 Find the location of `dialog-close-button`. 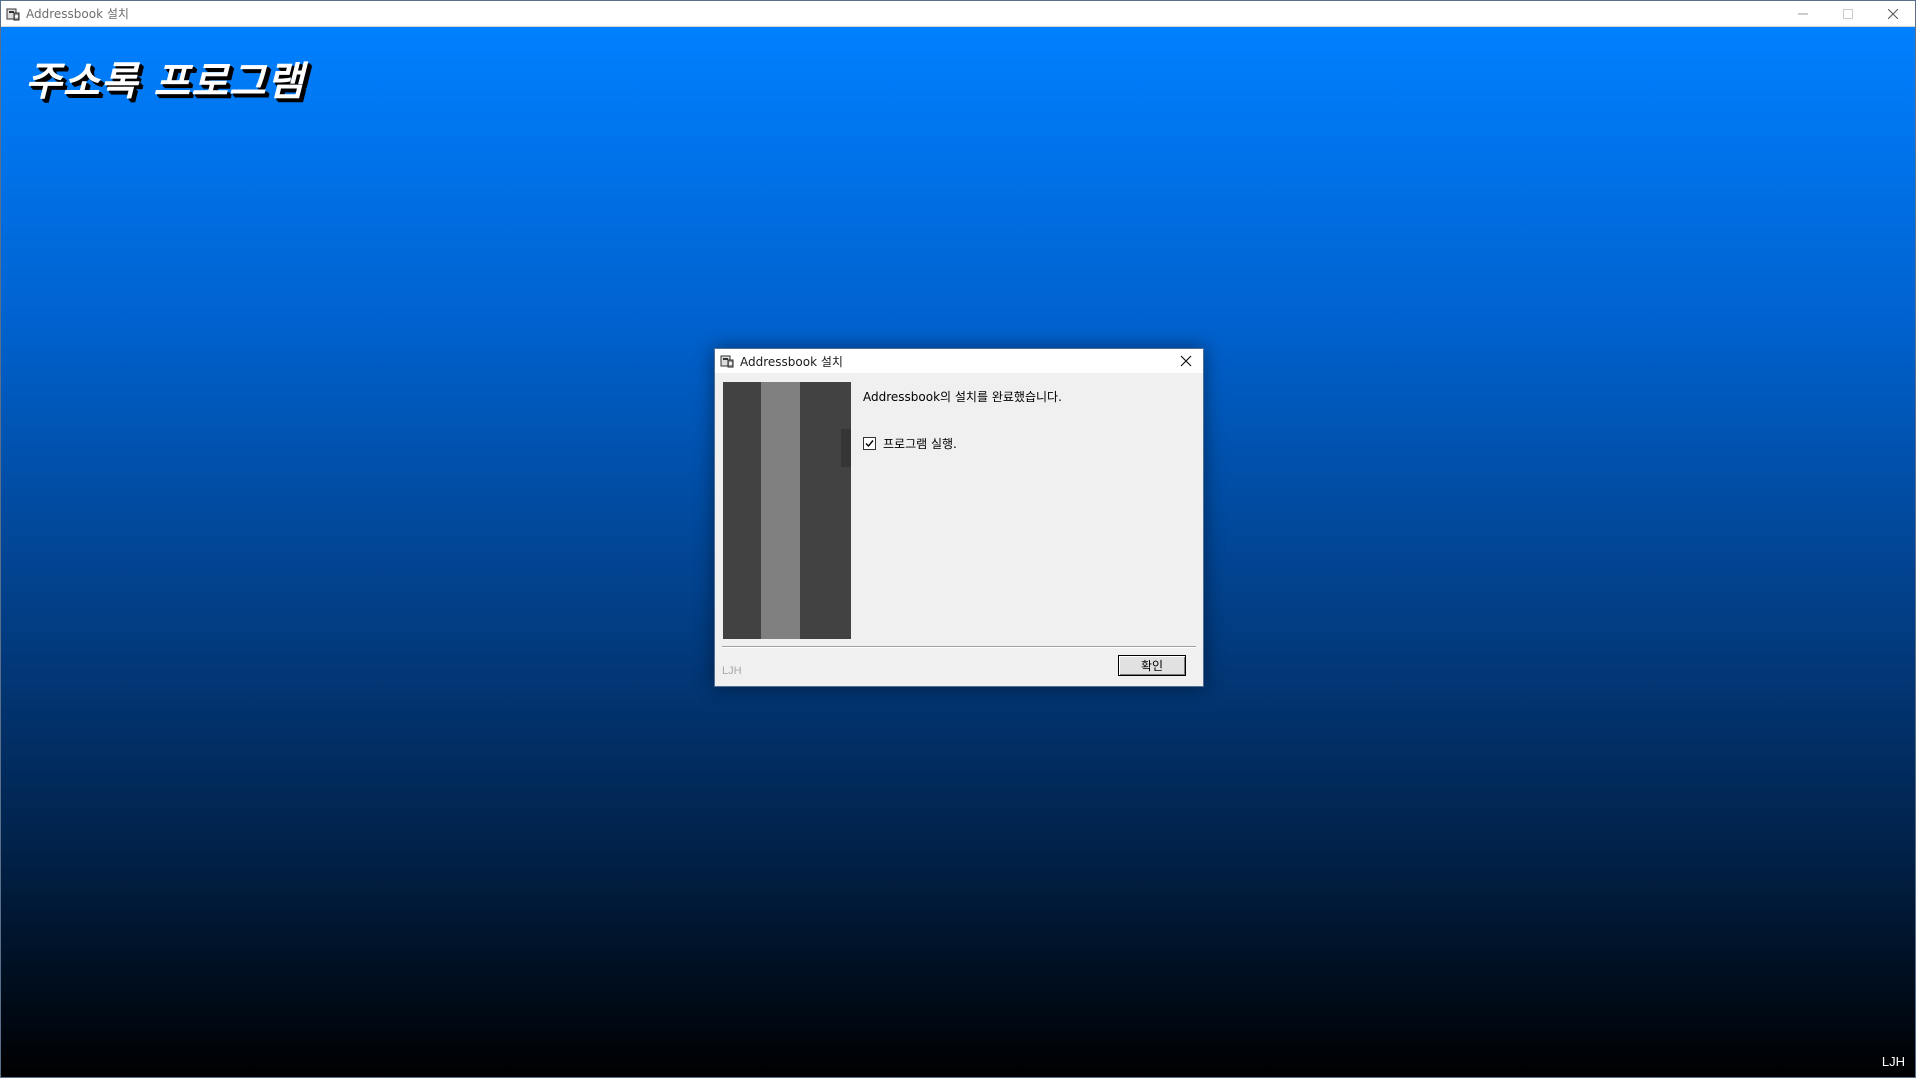

dialog-close-button is located at coordinates (1186, 361).